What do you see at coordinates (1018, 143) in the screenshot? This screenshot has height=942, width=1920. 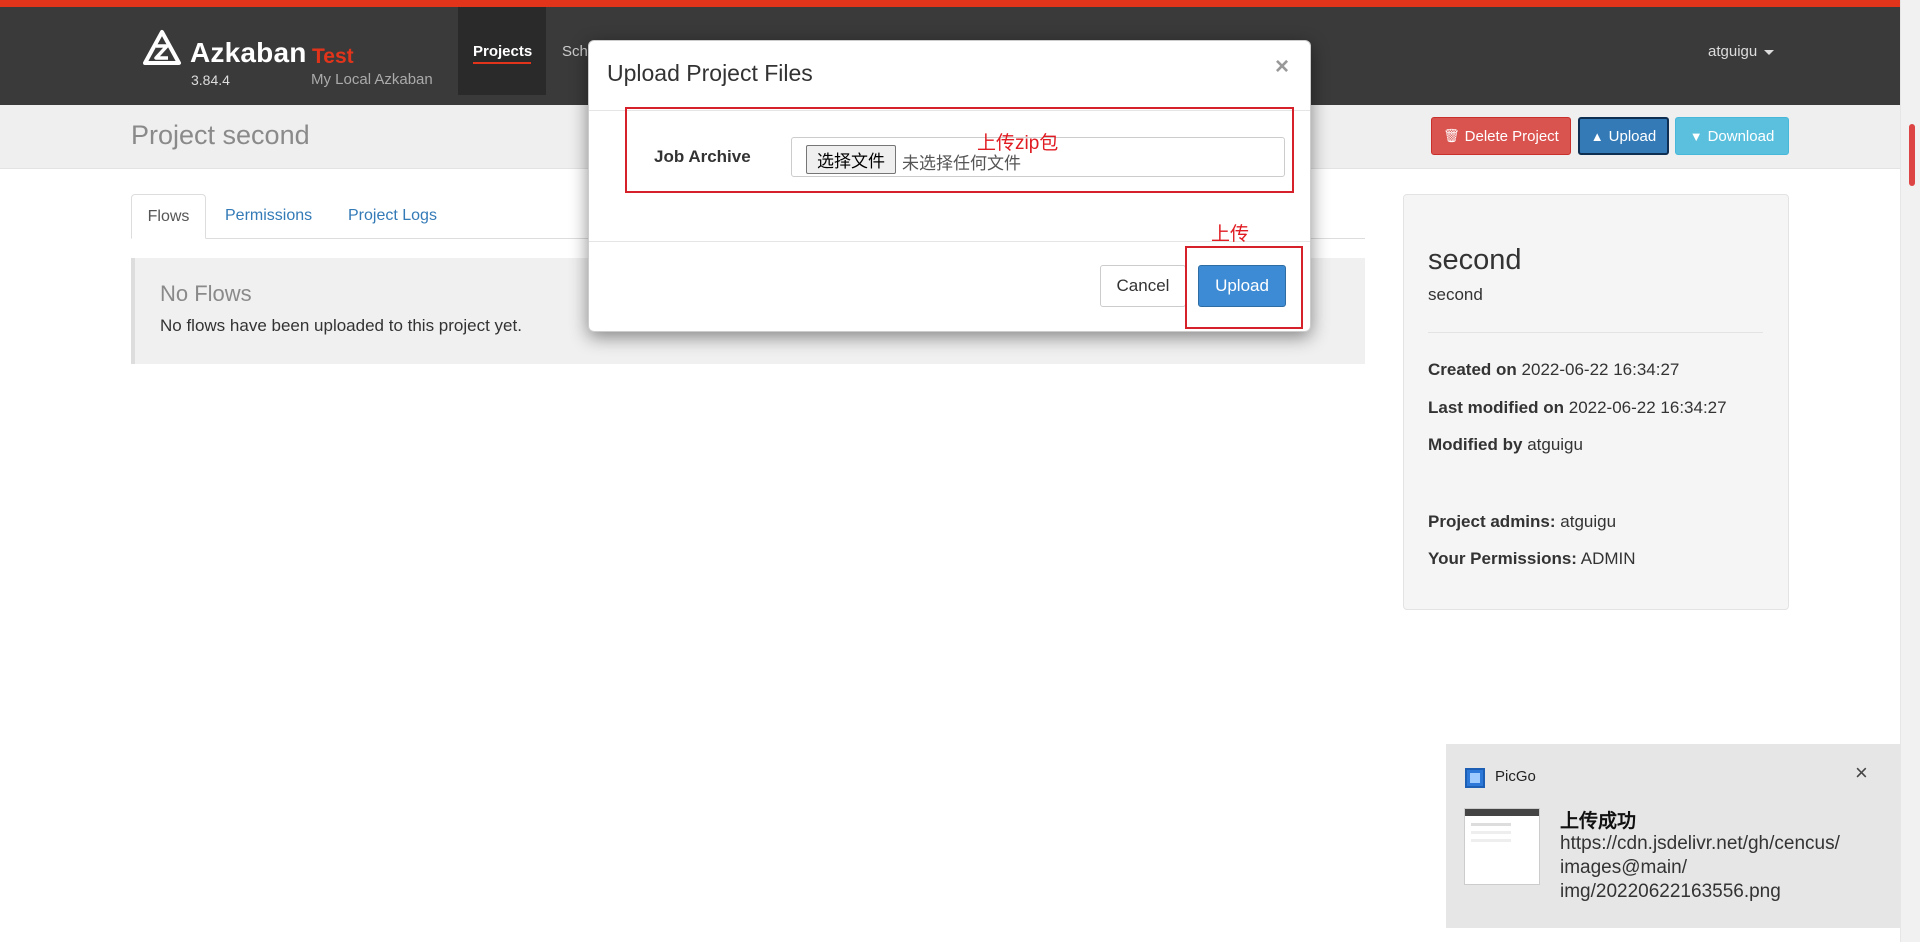 I see `annotation-zip-note: 上传zip包` at bounding box center [1018, 143].